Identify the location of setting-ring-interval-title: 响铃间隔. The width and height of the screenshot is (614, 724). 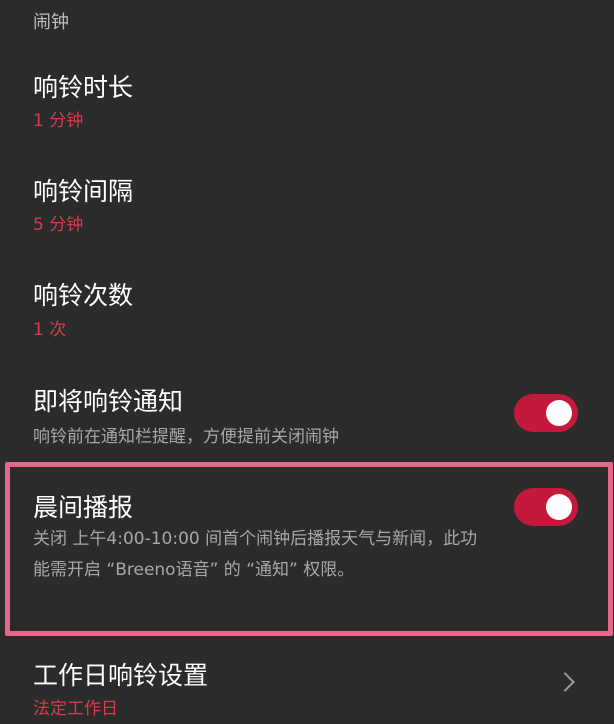
(83, 191).